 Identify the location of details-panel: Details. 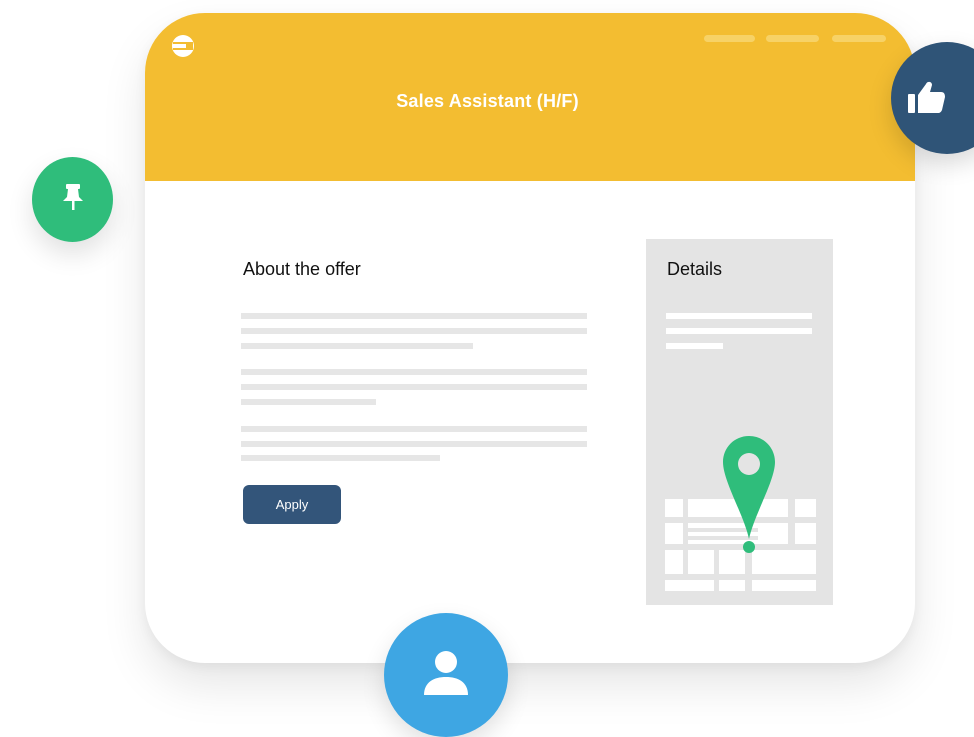
(739, 422).